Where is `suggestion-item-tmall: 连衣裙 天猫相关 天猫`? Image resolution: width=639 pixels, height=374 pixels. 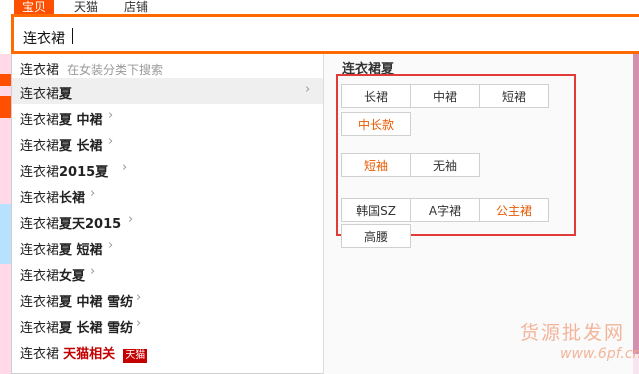
suggestion-item-tmall: 连衣裙 天猫相关 天猫 is located at coordinates (167, 351).